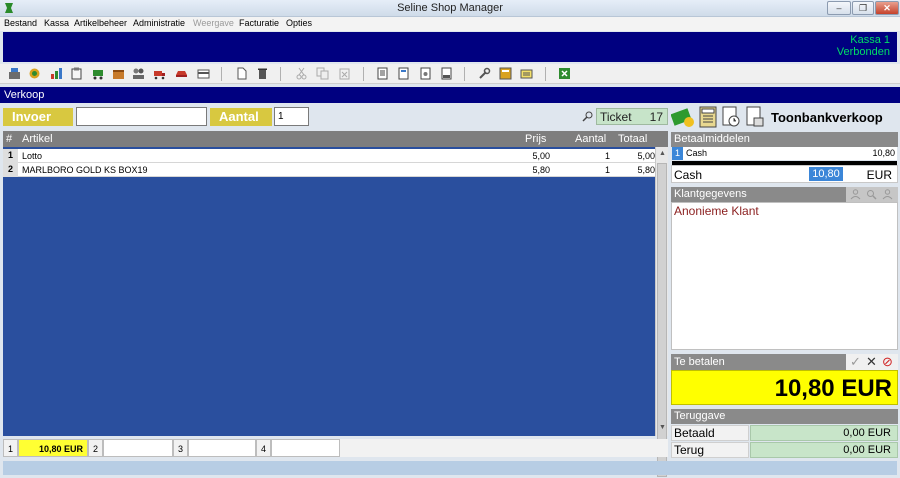 This screenshot has height=478, width=900. What do you see at coordinates (697, 153) in the screenshot?
I see `payment-name: Cash` at bounding box center [697, 153].